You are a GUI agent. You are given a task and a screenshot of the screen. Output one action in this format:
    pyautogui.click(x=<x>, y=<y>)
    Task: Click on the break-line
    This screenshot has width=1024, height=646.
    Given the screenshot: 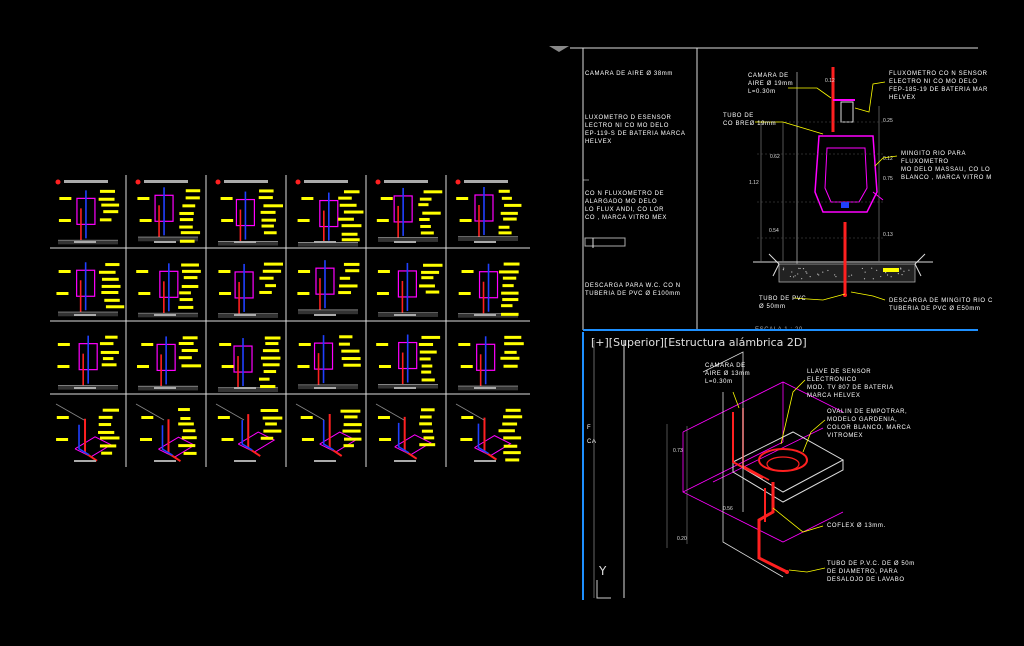 What is the action you would take?
    pyautogui.click(x=920, y=265)
    